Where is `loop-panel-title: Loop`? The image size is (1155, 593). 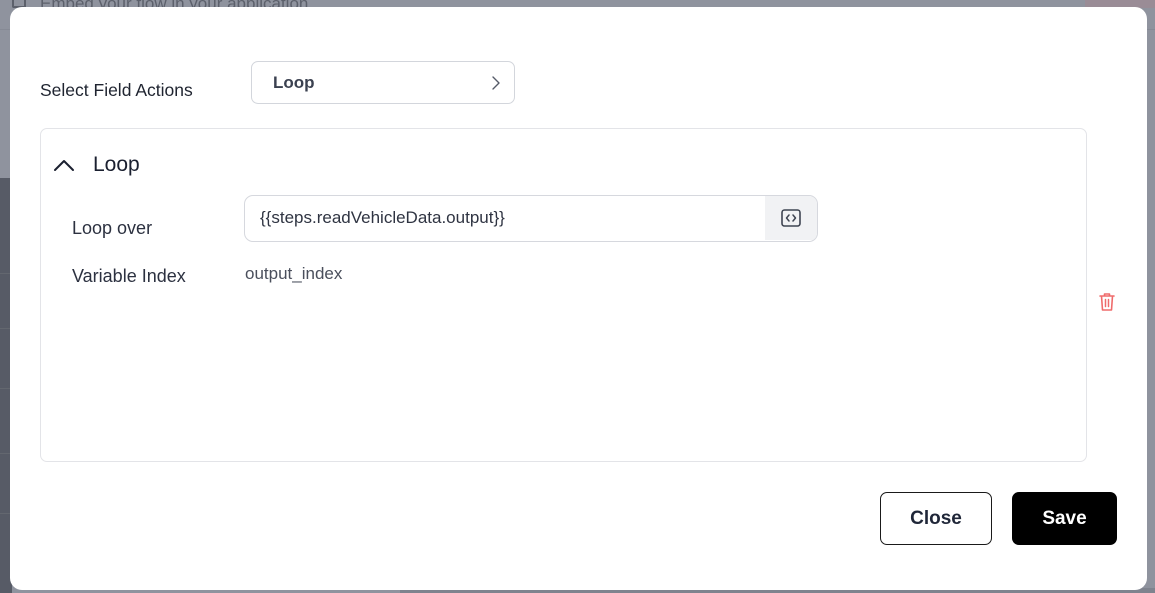
loop-panel-title: Loop is located at coordinates (116, 164).